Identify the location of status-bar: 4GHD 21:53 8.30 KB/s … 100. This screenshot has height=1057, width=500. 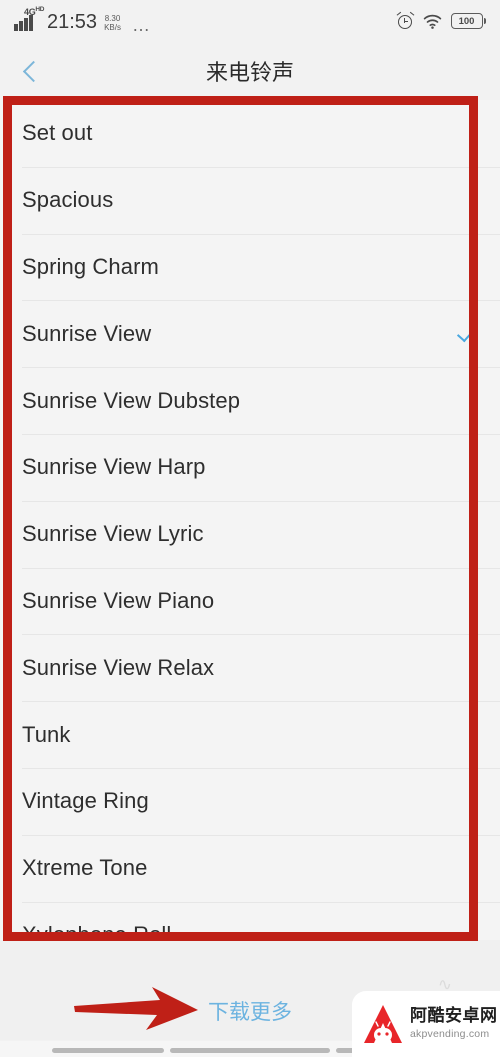
(250, 21).